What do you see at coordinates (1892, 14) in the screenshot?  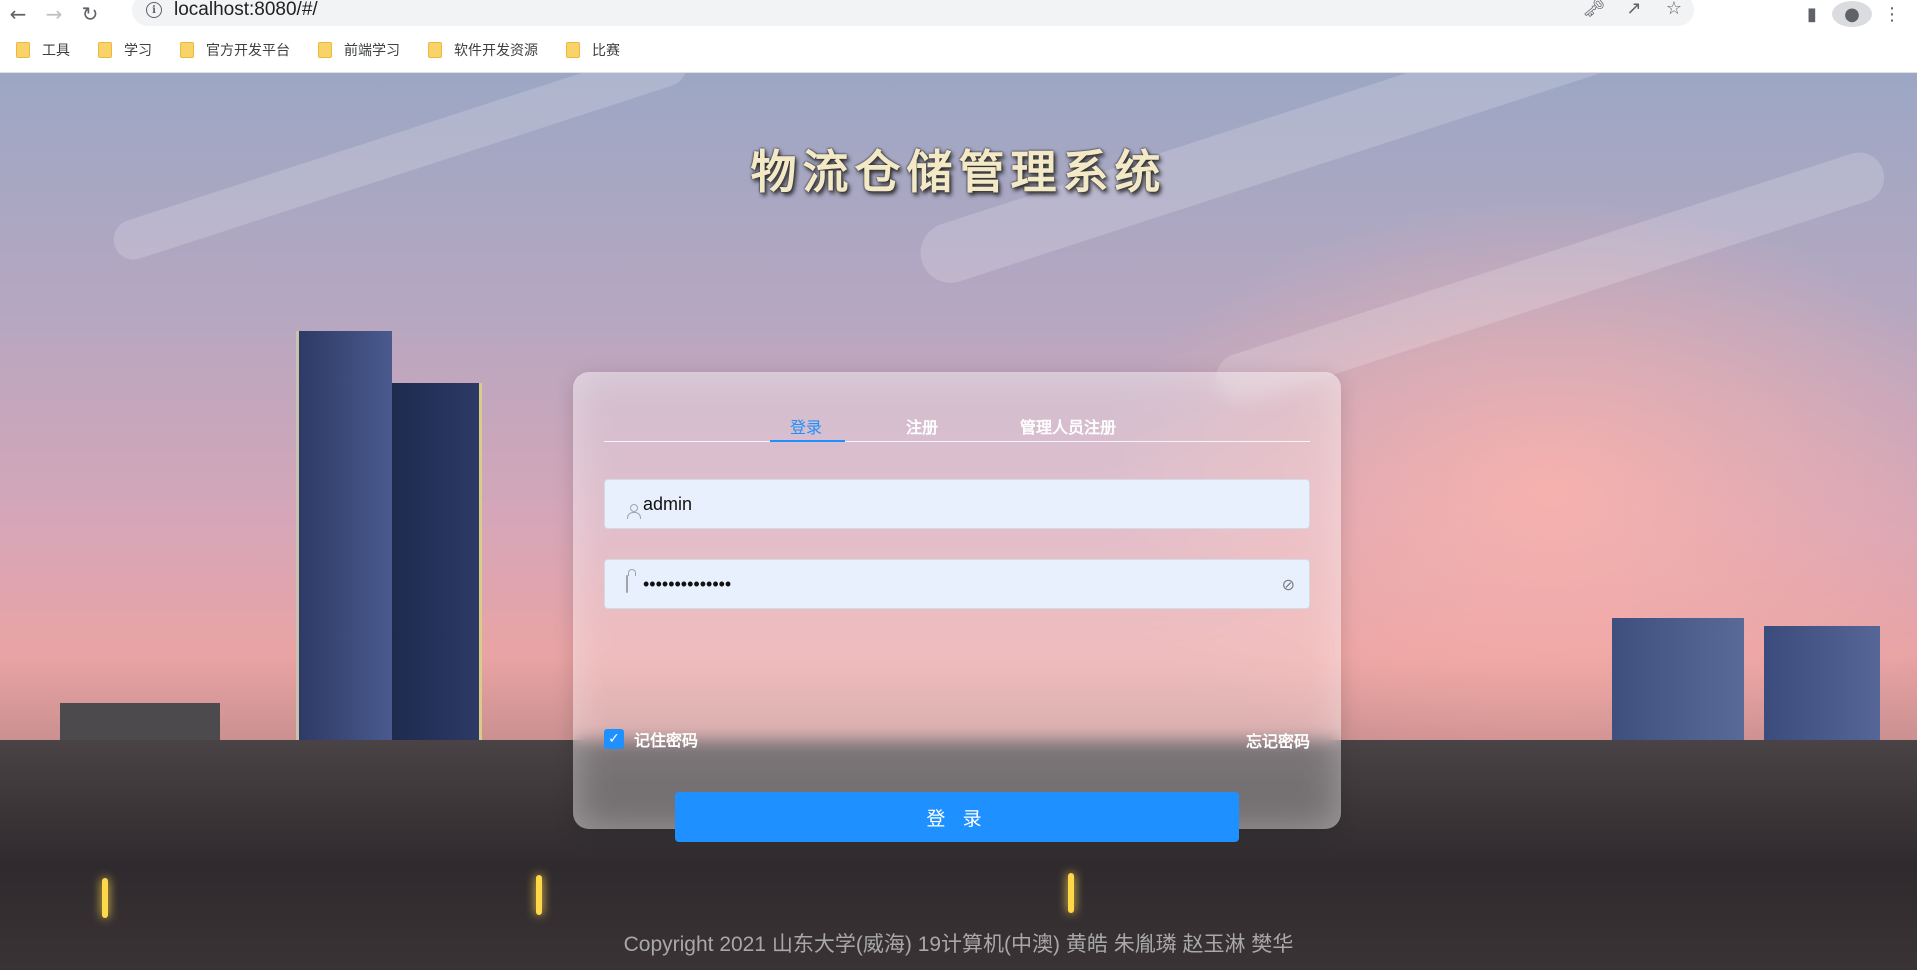 I see `kebab-menu-icon: ⋮` at bounding box center [1892, 14].